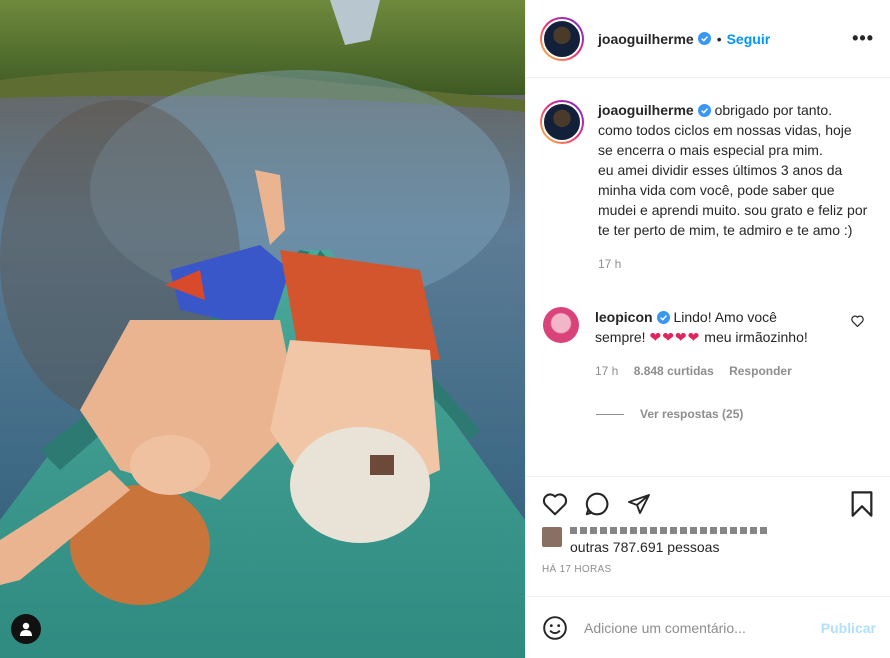  I want to click on view-replies-button: Ver respostas (25), so click(735, 414).